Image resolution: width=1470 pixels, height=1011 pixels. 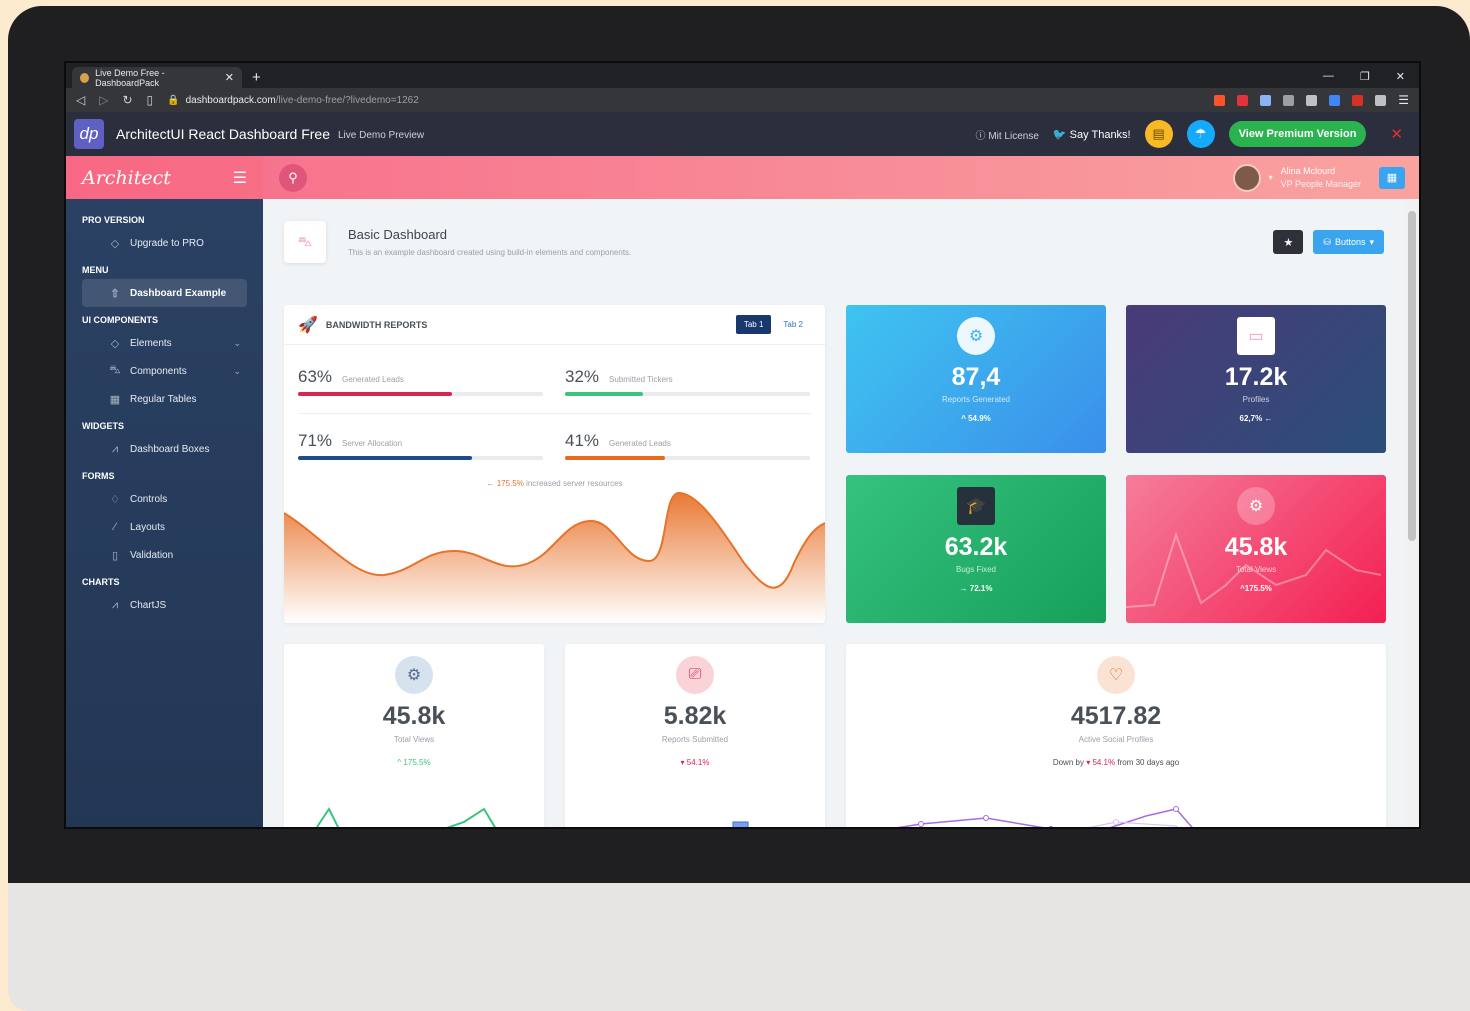 What do you see at coordinates (1092, 134) in the screenshot?
I see `say-thanks-link: 🐦 Say Thanks!` at bounding box center [1092, 134].